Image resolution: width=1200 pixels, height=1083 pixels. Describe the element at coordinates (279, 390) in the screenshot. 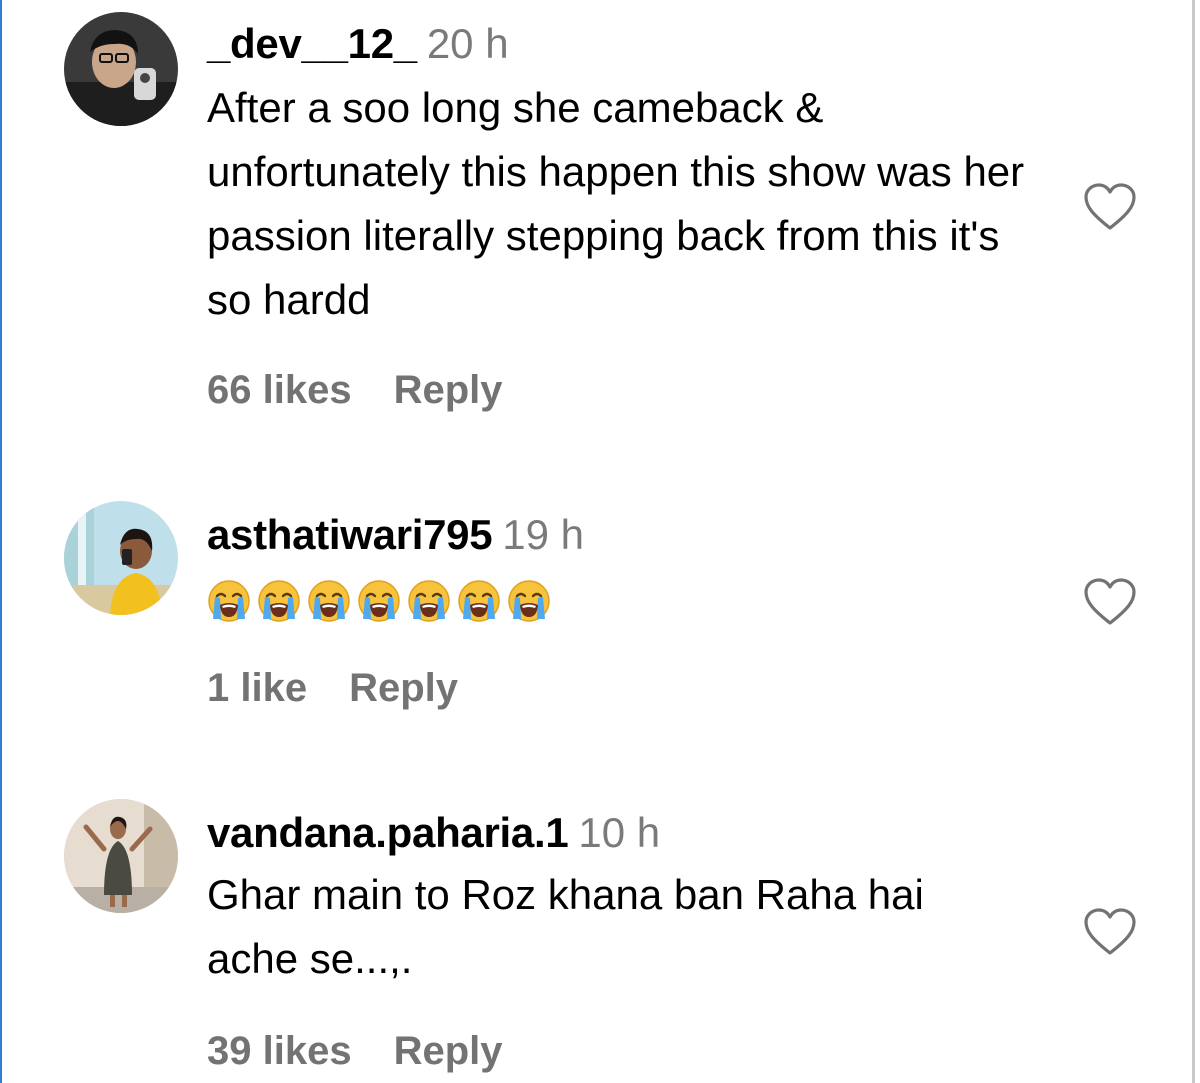

I see `likes-count: 66 likes` at that location.